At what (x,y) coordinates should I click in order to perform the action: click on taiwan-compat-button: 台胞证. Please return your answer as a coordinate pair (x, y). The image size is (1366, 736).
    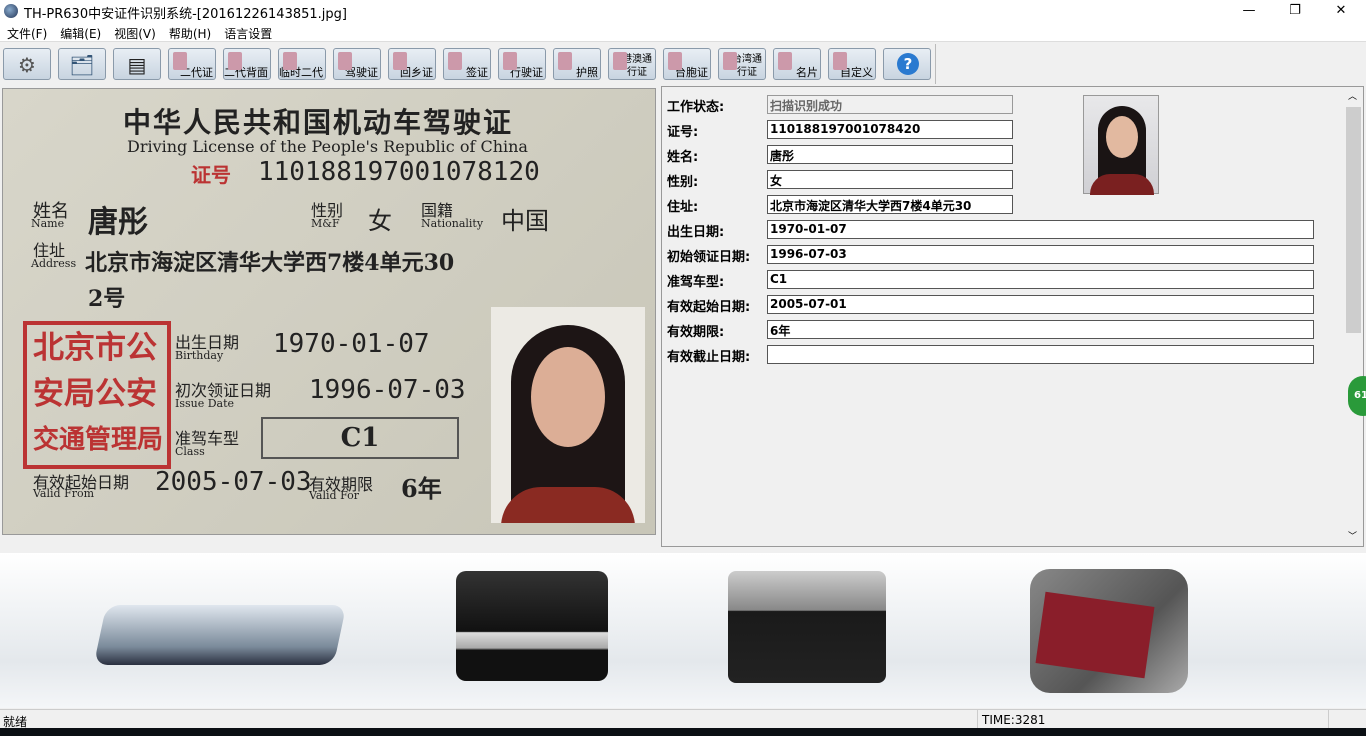
    Looking at the image, I should click on (687, 64).